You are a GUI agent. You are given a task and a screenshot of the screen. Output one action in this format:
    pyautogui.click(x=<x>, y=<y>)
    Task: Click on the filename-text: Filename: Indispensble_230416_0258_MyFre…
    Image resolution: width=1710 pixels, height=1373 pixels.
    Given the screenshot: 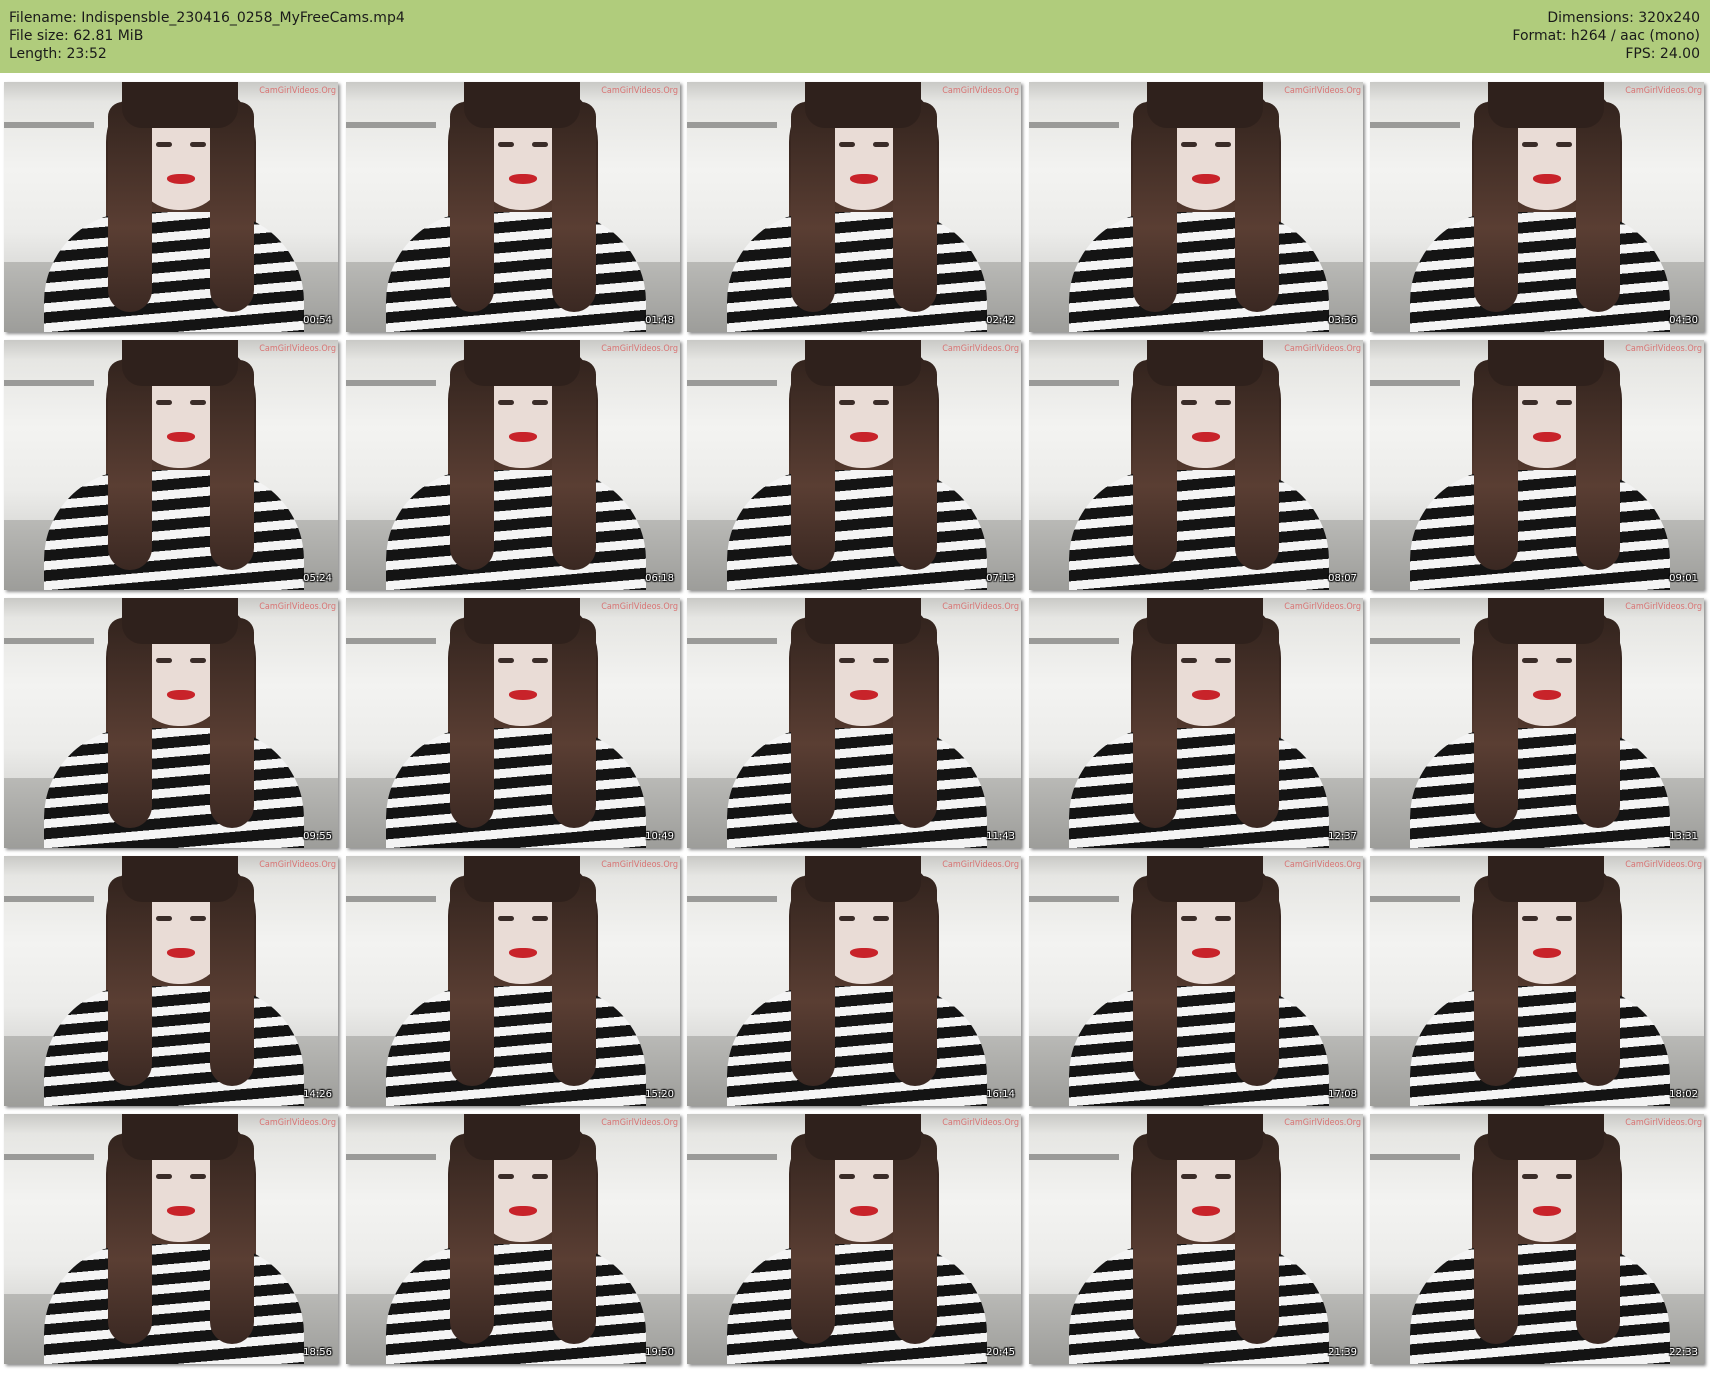 What is the action you would take?
    pyautogui.click(x=207, y=18)
    